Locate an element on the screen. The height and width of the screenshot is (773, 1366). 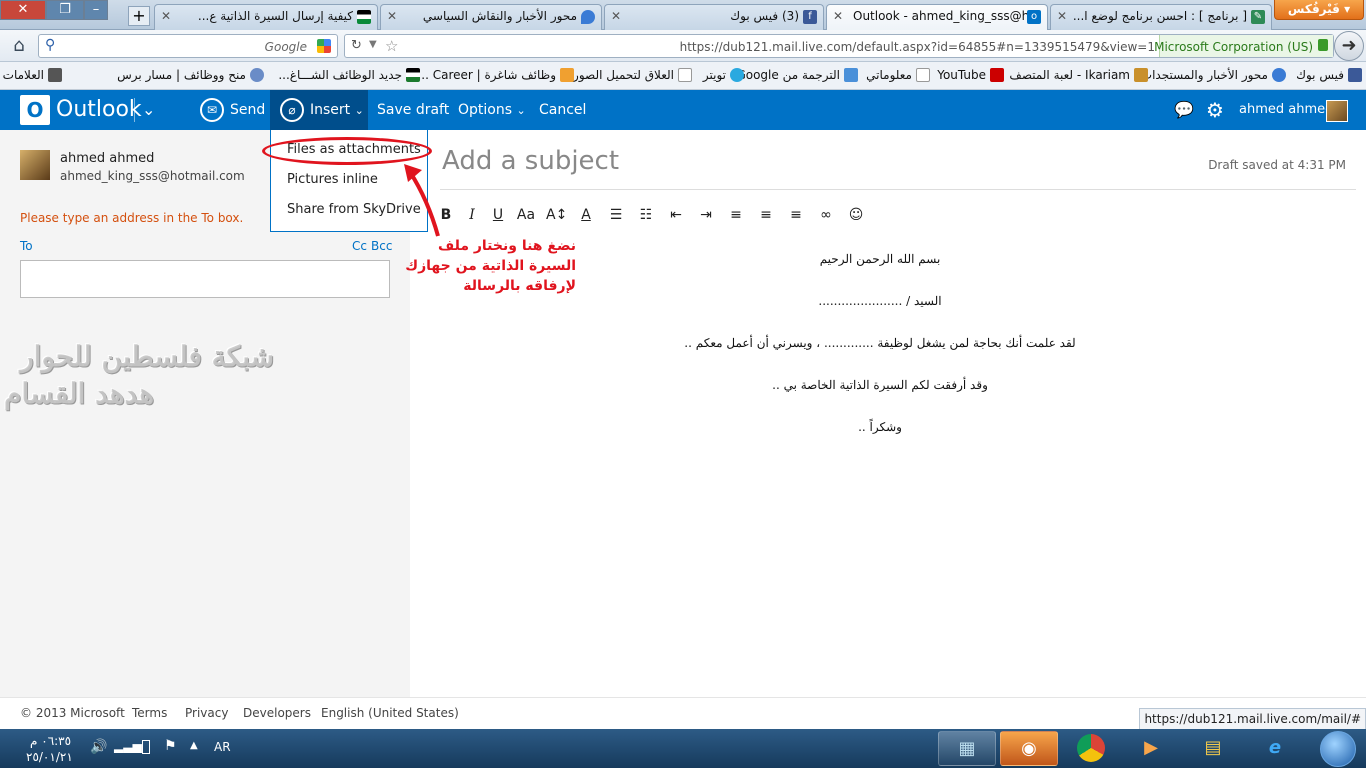
align-left-icon: ≡ is located at coordinates (736, 215).